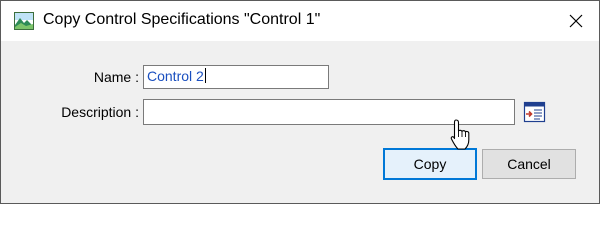  I want to click on description-label: Description :, so click(100, 112).